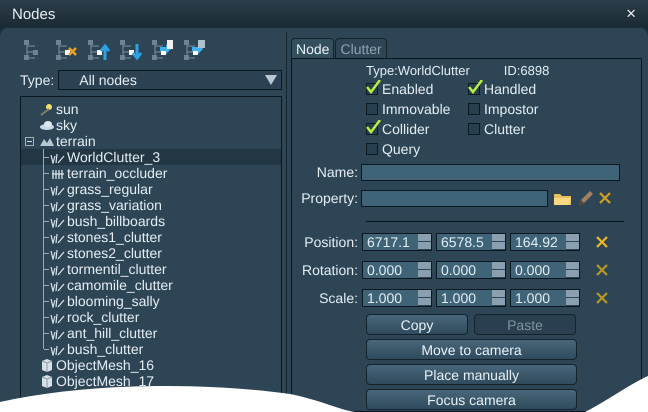  What do you see at coordinates (329, 198) in the screenshot?
I see `property-label: Property:` at bounding box center [329, 198].